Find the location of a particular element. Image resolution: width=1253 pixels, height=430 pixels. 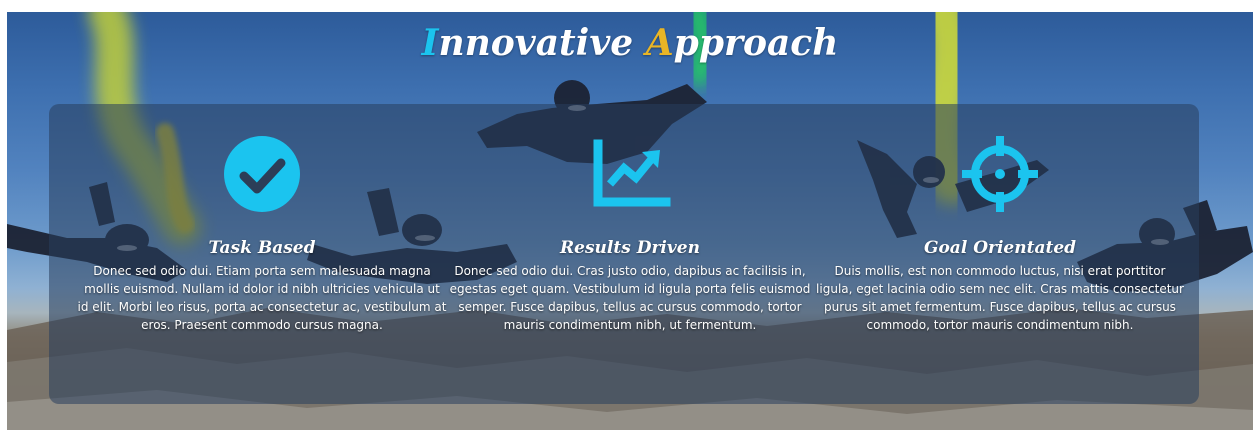

title-text-2: pproach is located at coordinates (756, 43).